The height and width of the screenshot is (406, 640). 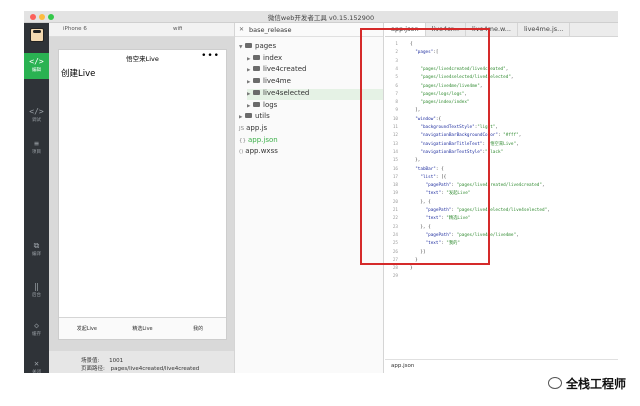 What do you see at coordinates (198, 328) in the screenshot?
I see `phone-tab-me: 我的` at bounding box center [198, 328].